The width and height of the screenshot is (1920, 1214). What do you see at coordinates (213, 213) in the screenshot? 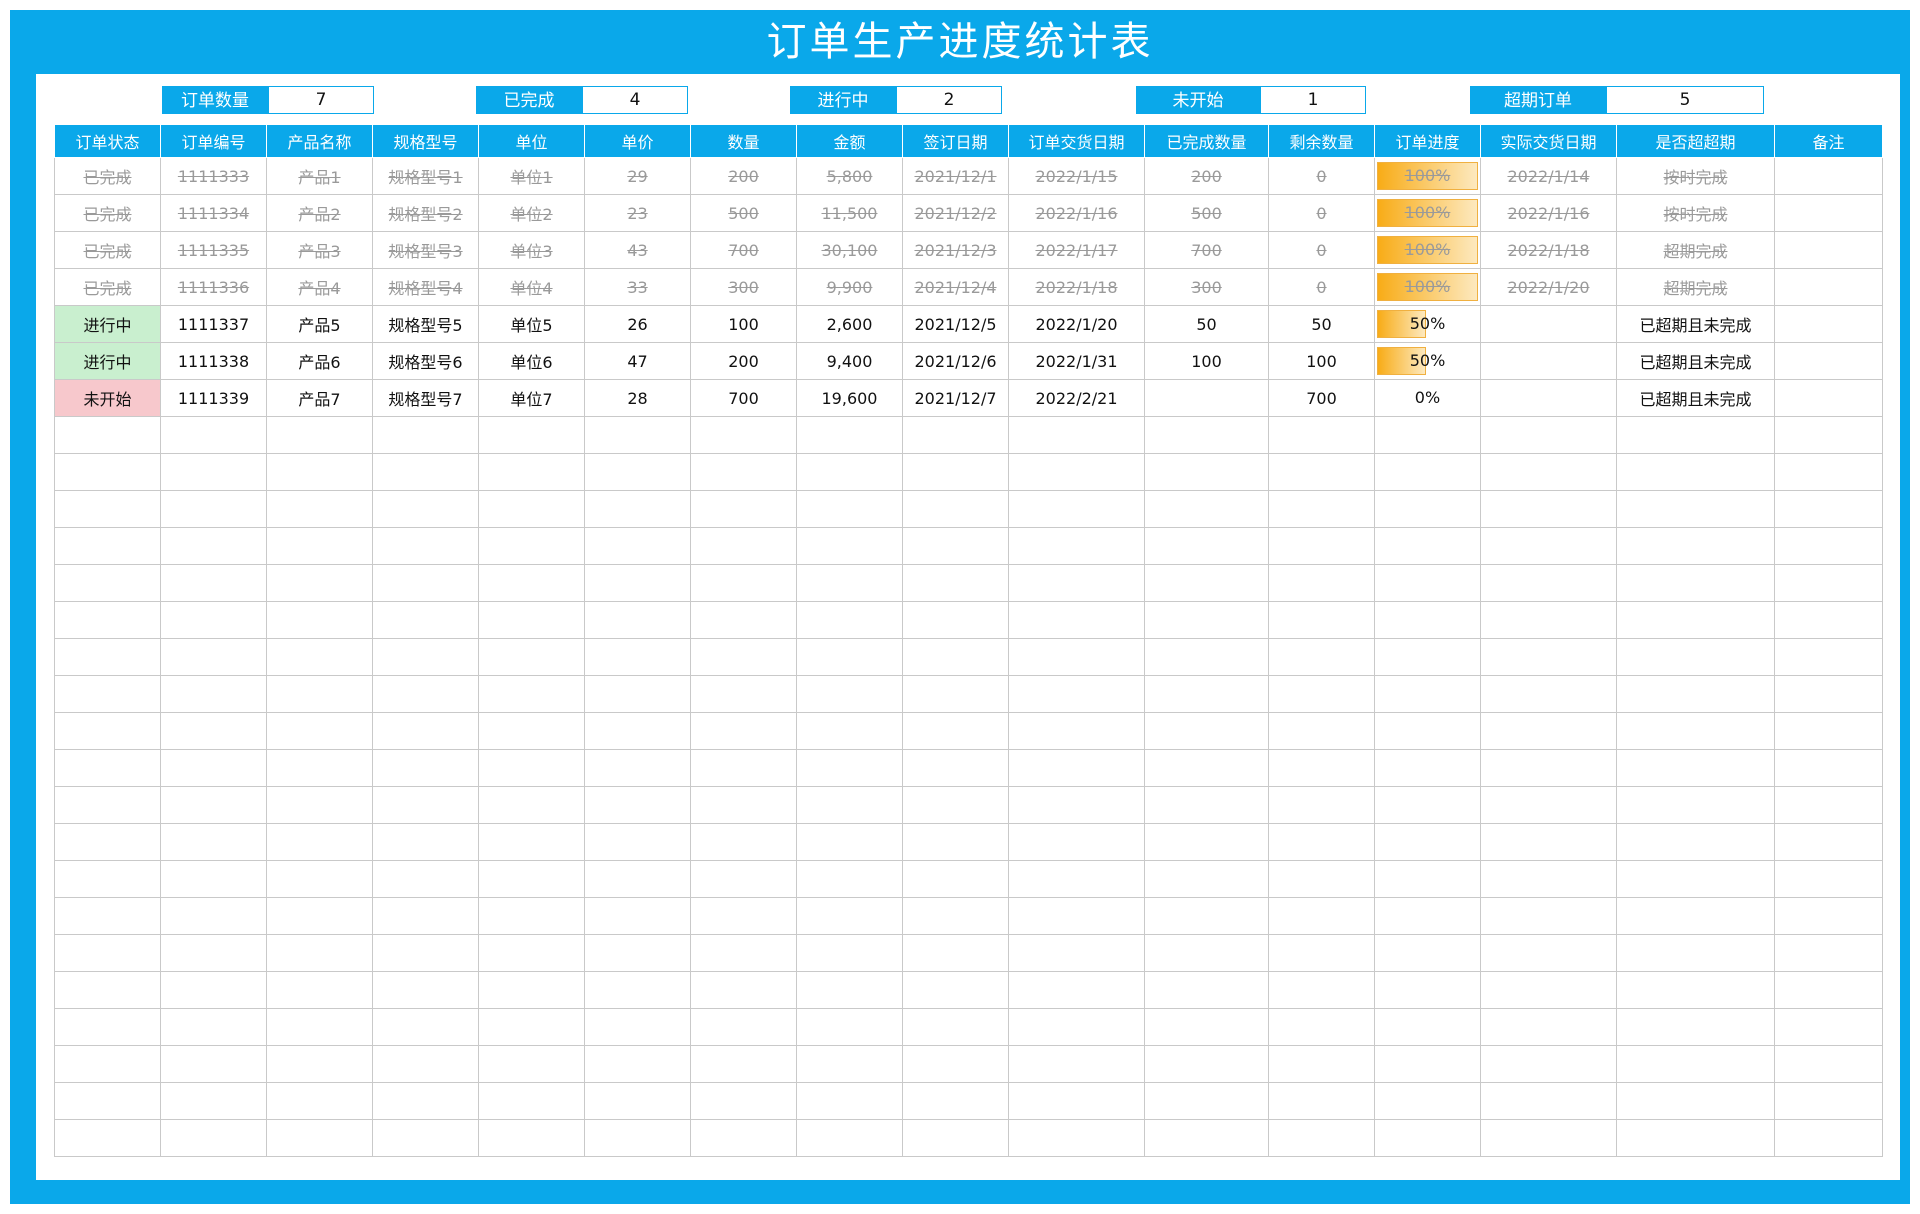
I see `order-no-cell: 1111334` at bounding box center [213, 213].